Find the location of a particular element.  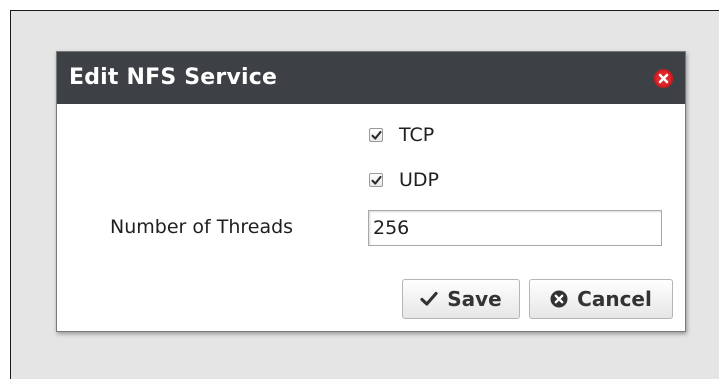

save-button: Save is located at coordinates (461, 299).